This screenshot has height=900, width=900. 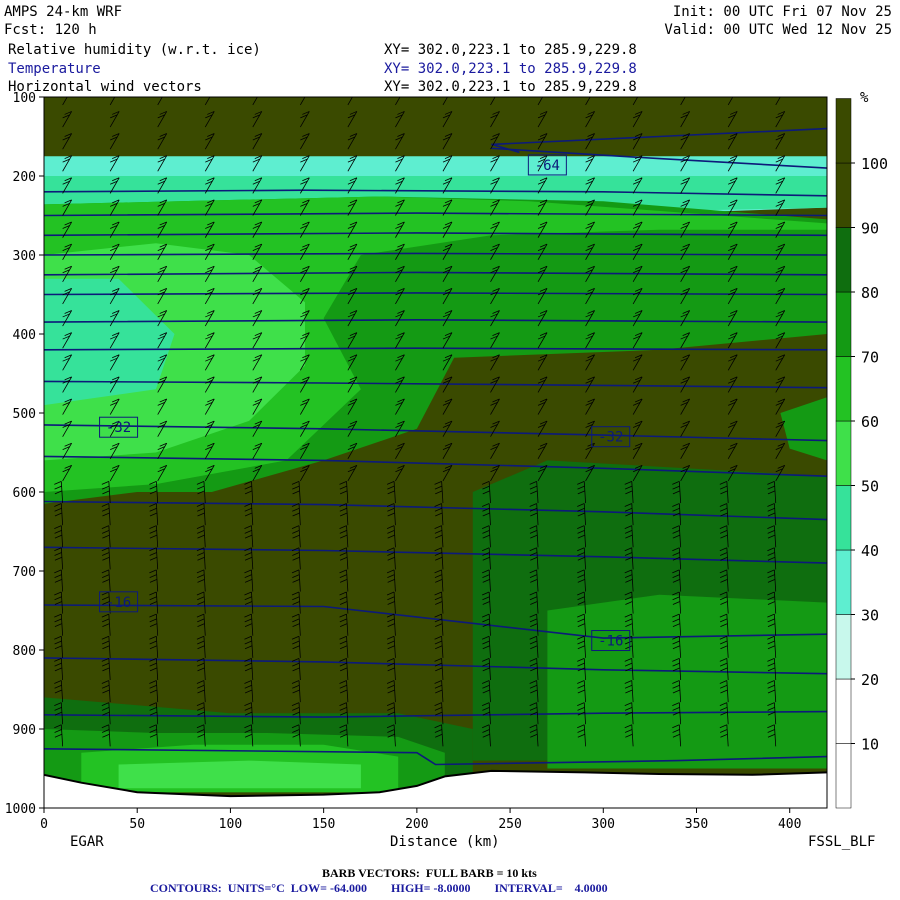 I want to click on x-tick-label: 150, so click(x=323, y=824).